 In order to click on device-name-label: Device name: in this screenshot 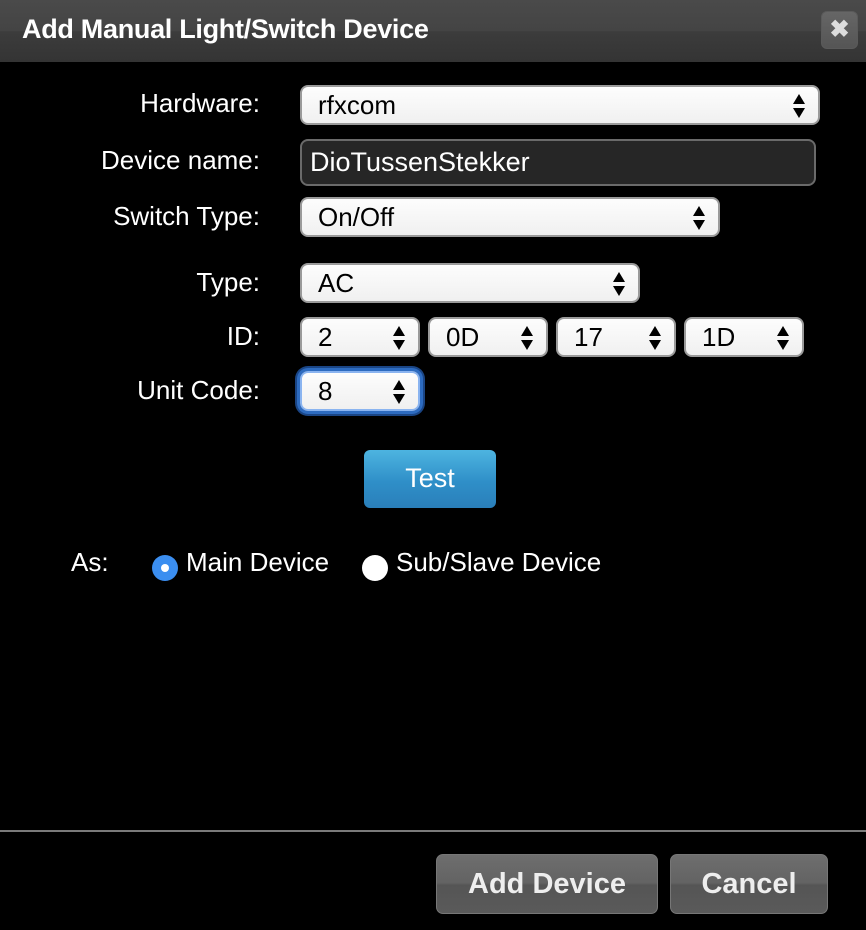, I will do `click(180, 160)`.